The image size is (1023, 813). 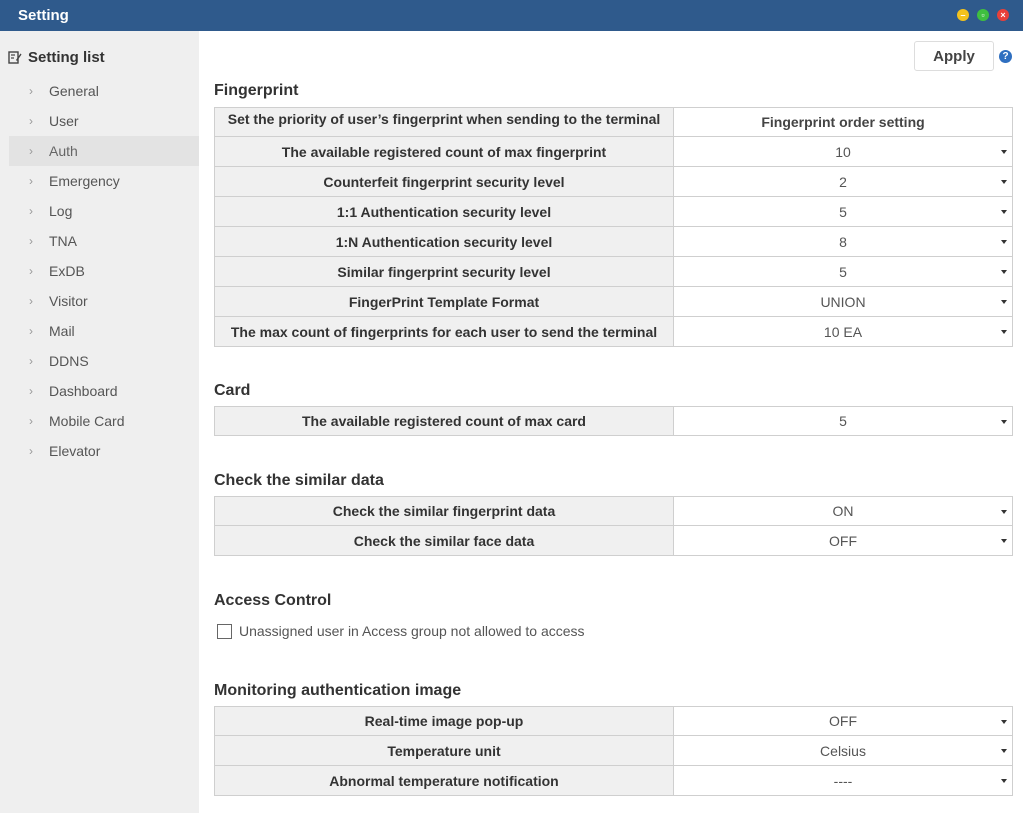 I want to click on section-title-similar: Check the similar data, so click(x=299, y=480).